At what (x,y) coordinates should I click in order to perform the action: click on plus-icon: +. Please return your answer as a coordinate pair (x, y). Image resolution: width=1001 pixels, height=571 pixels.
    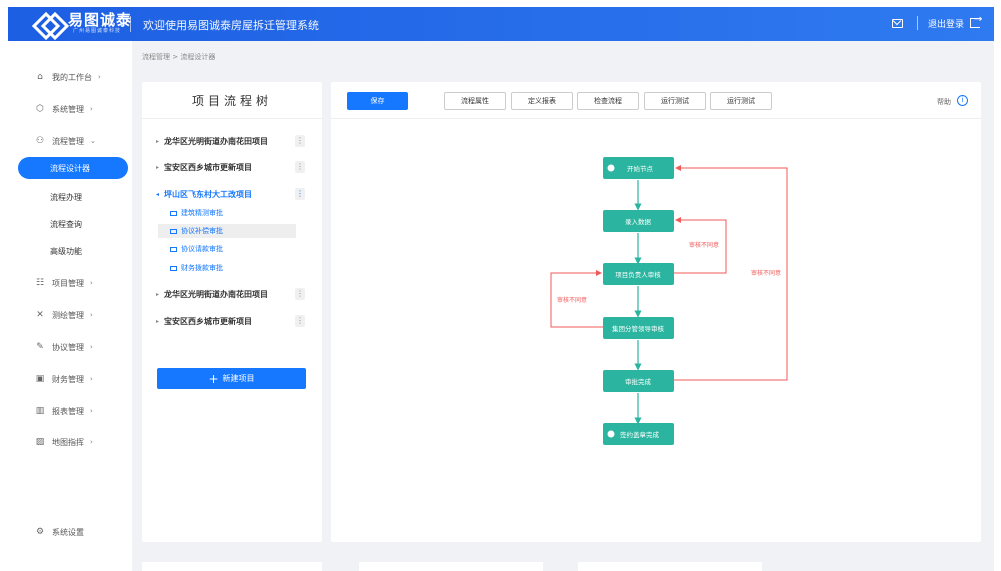
    Looking at the image, I should click on (213, 378).